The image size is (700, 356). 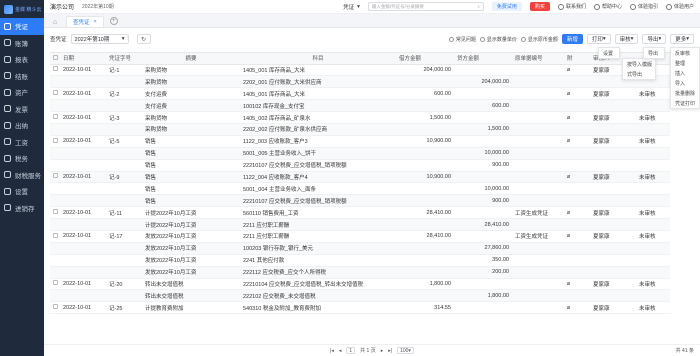 I want to click on table-row: 销售 5001_005 主营业务收入_饼干 10,000.00, so click(x=360, y=153).